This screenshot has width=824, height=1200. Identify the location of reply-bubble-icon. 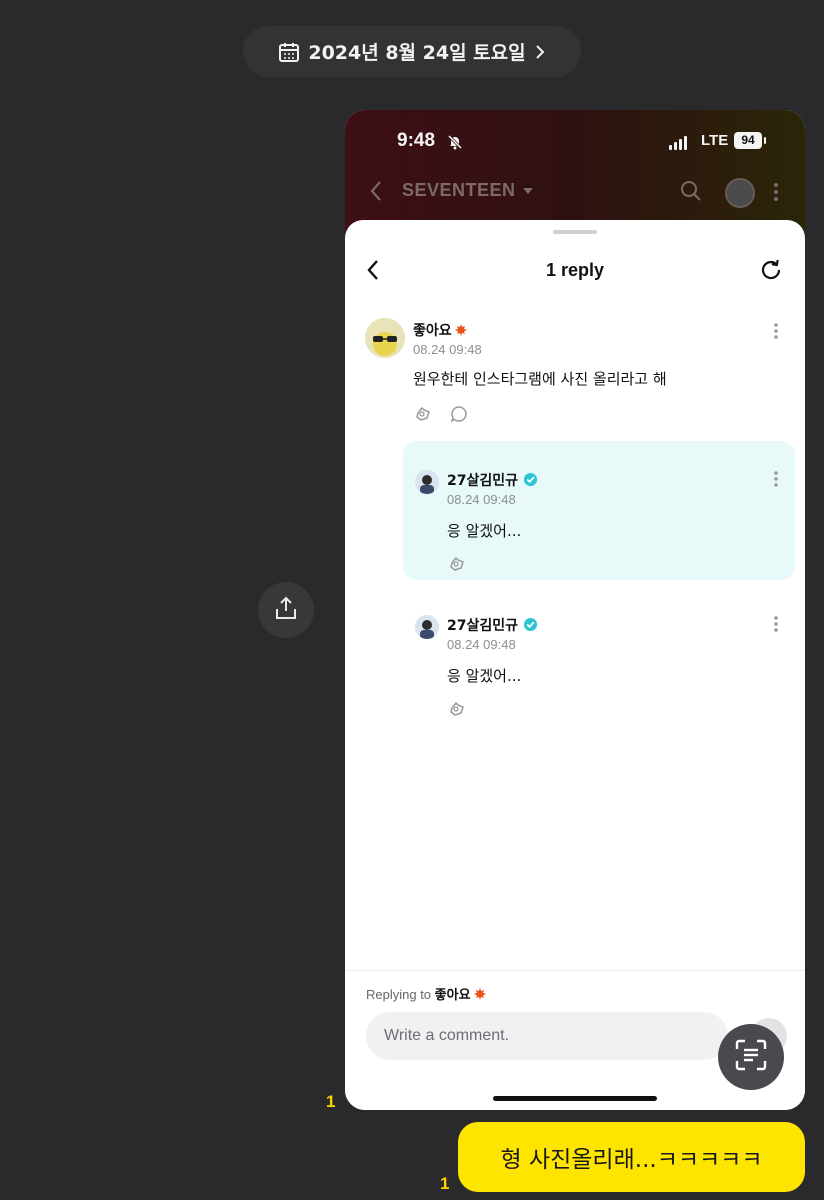
(459, 416).